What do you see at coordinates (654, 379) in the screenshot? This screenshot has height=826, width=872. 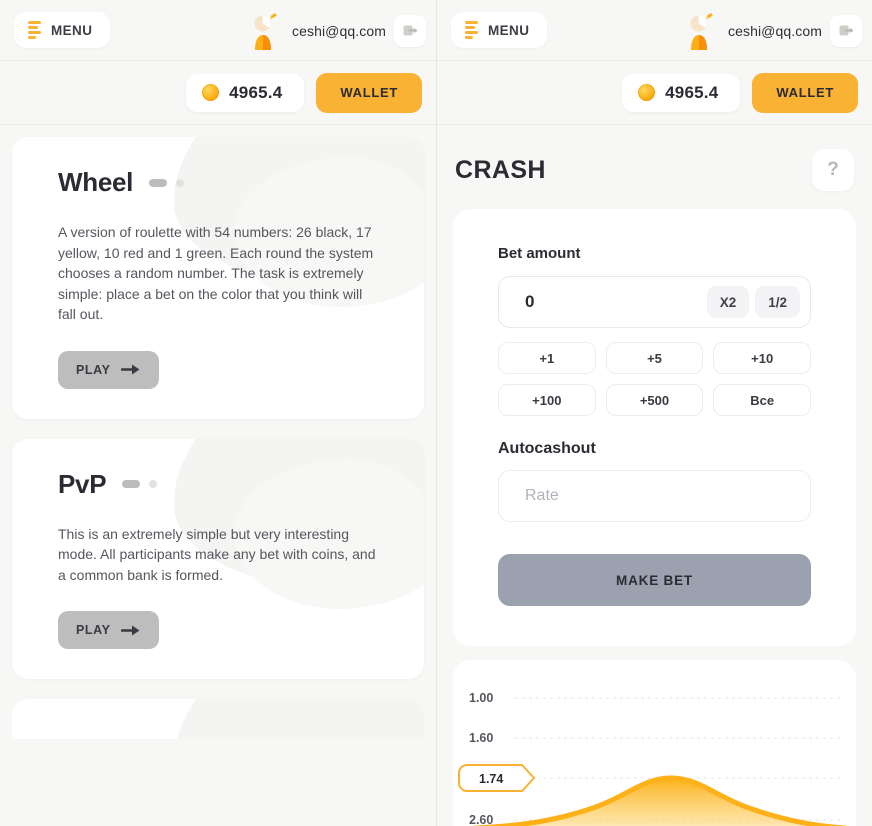 I see `quick-amount-grid: +1 +5 +10 +100 +500 Bce` at bounding box center [654, 379].